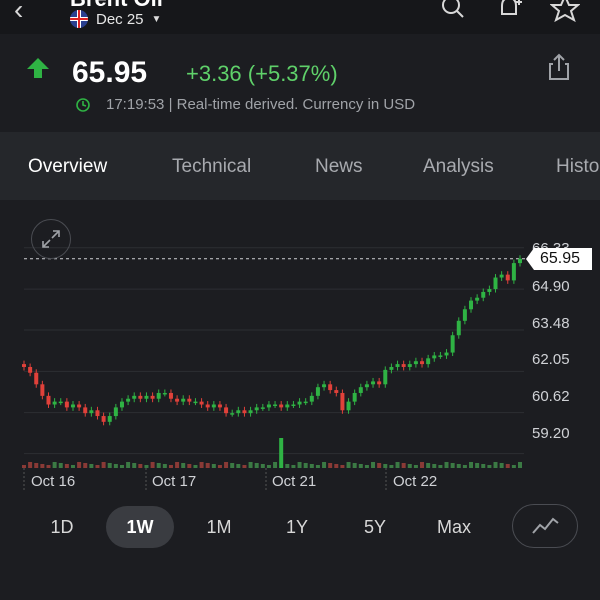  Describe the element at coordinates (300, 17) in the screenshot. I see `top-bar: ‹ Brent Oil Dec 25 ▼` at that location.